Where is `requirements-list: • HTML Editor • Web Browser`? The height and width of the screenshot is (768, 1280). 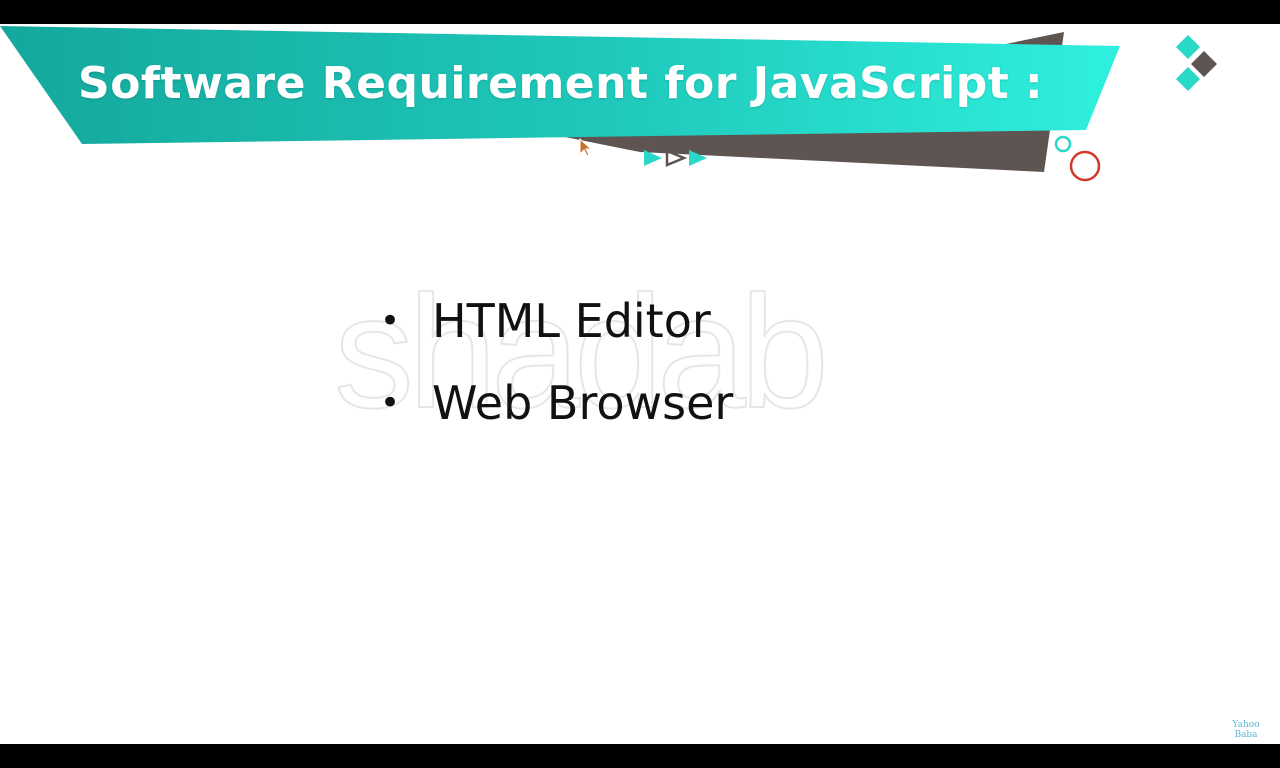 requirements-list: • HTML Editor • Web Browser is located at coordinates (556, 362).